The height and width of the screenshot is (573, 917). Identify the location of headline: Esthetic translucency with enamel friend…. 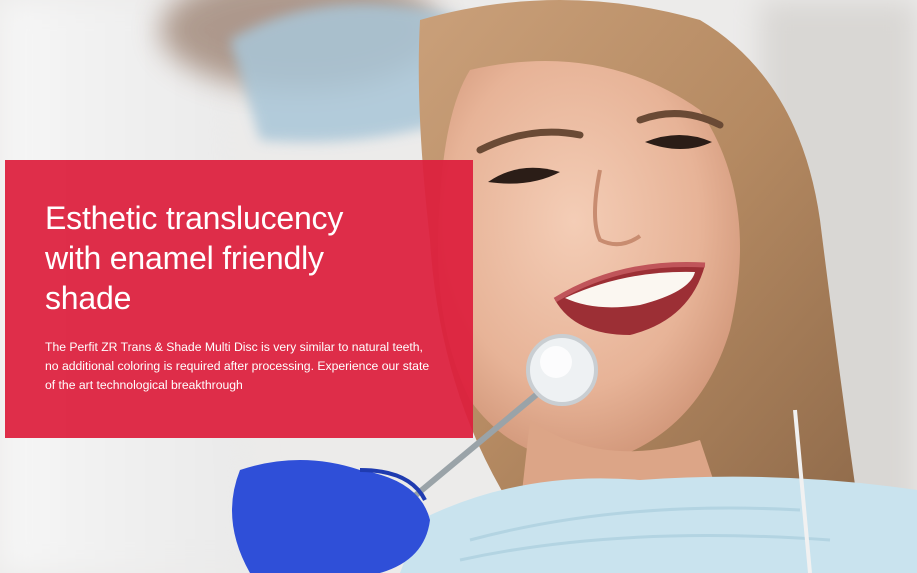
(194, 258).